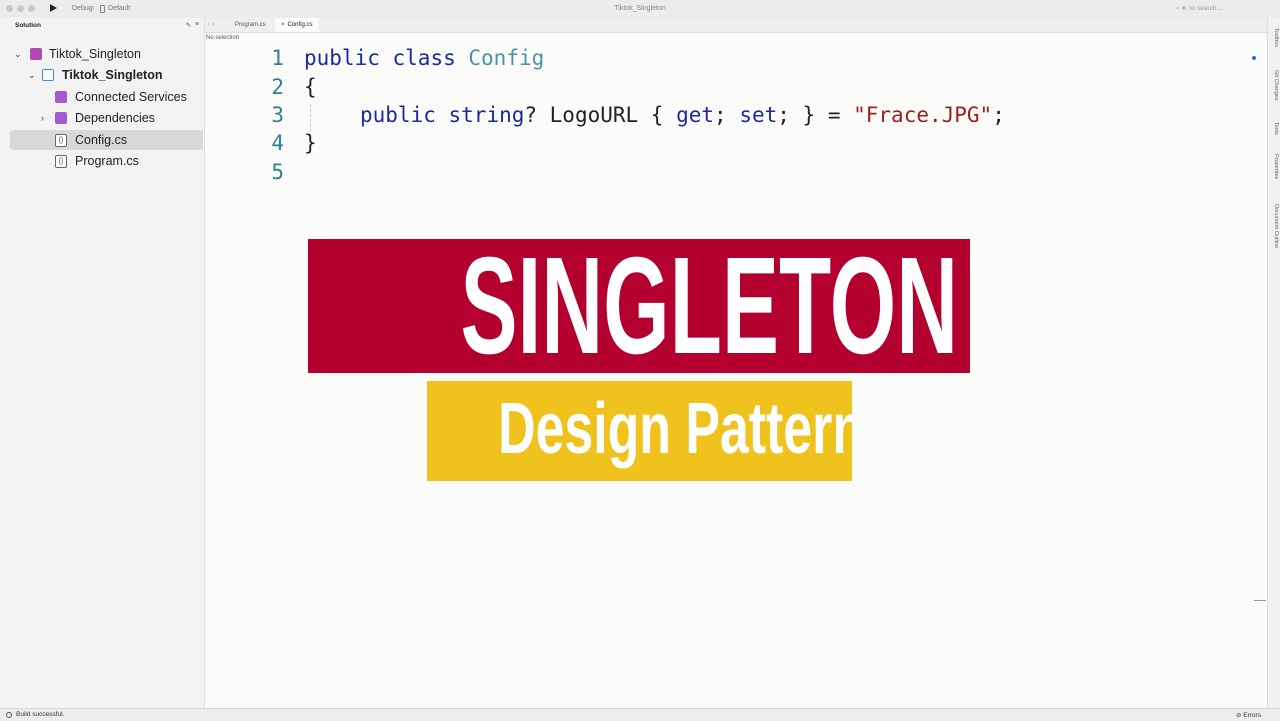  I want to click on tree-item-program-cs: {} Program.cs, so click(106, 161).